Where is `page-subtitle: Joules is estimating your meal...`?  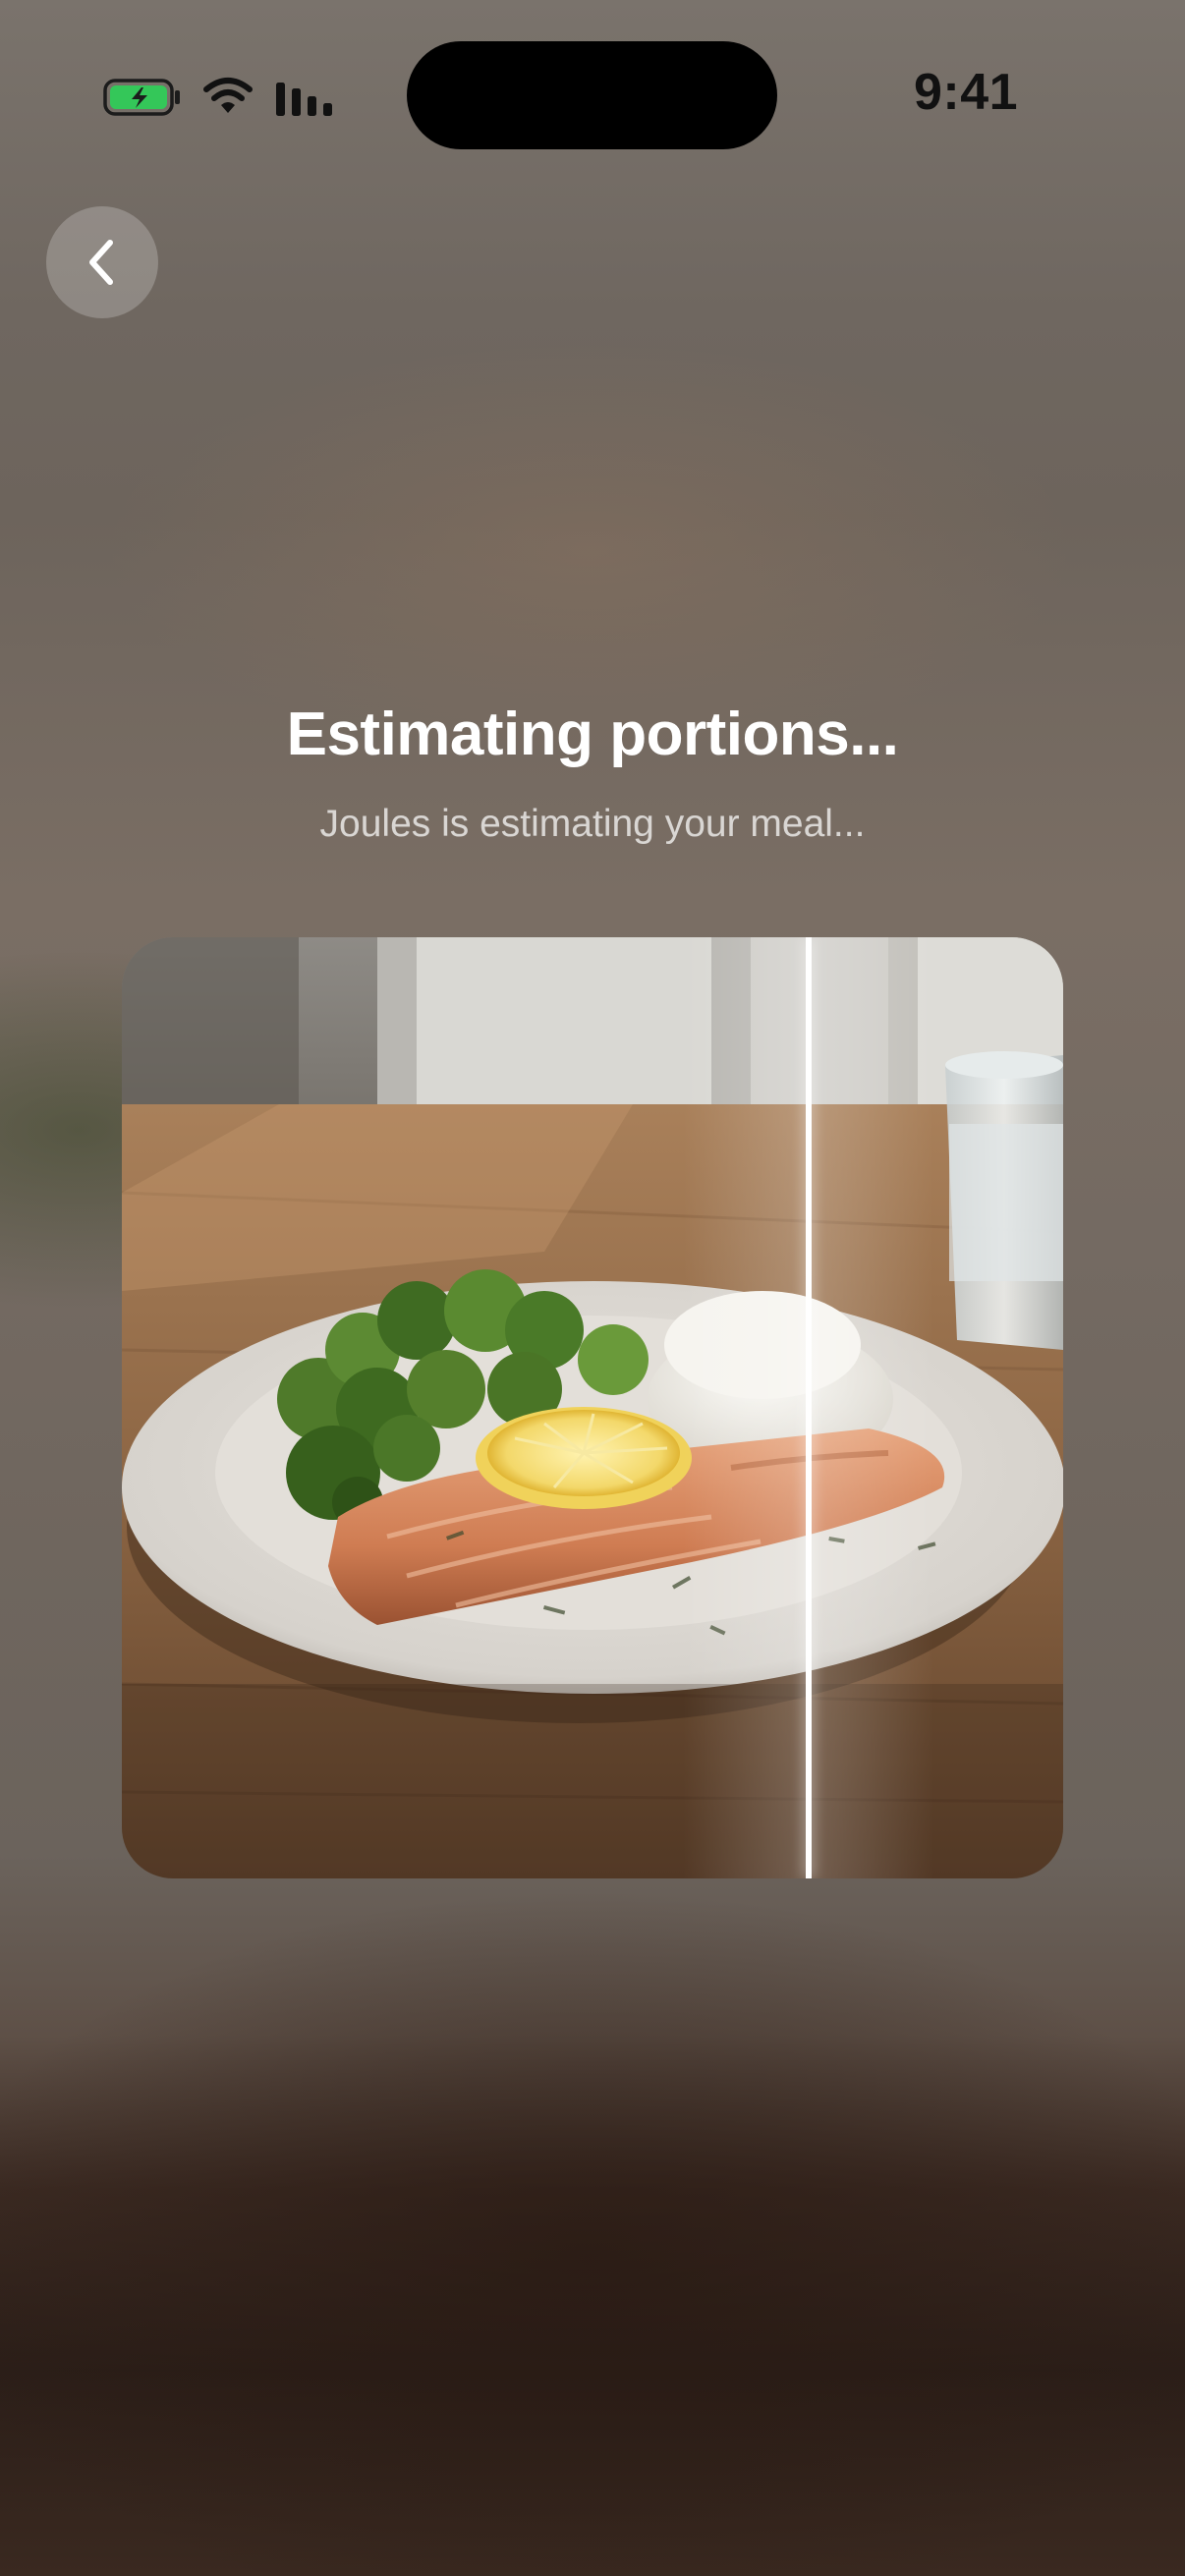 page-subtitle: Joules is estimating your meal... is located at coordinates (592, 824).